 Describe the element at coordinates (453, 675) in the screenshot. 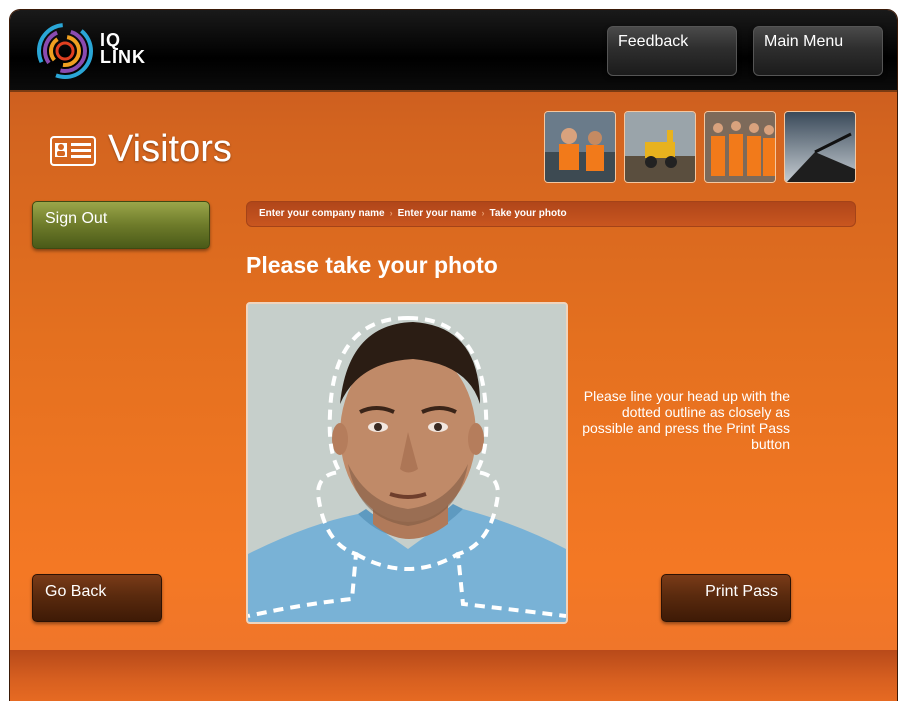

I see `footer-bar` at that location.